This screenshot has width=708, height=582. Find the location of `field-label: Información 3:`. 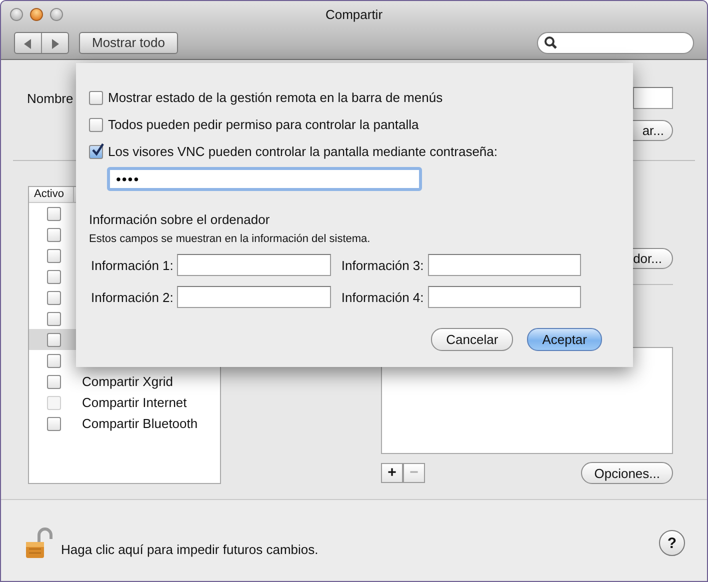

field-label: Información 3: is located at coordinates (382, 265).